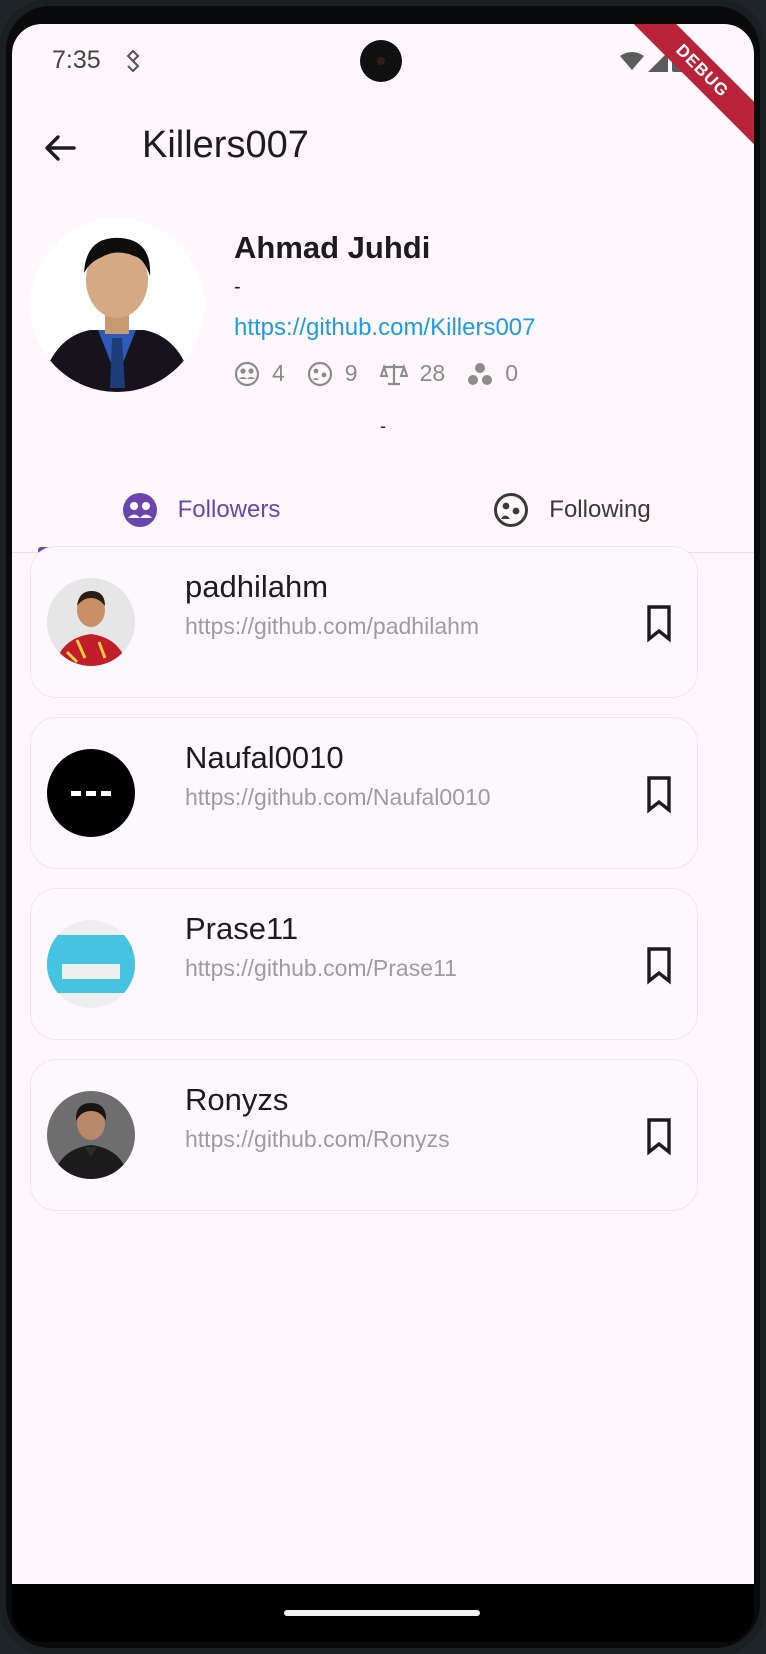 This screenshot has height=1654, width=766. What do you see at coordinates (321, 968) in the screenshot?
I see `user-url: https://github.com/Prase11` at bounding box center [321, 968].